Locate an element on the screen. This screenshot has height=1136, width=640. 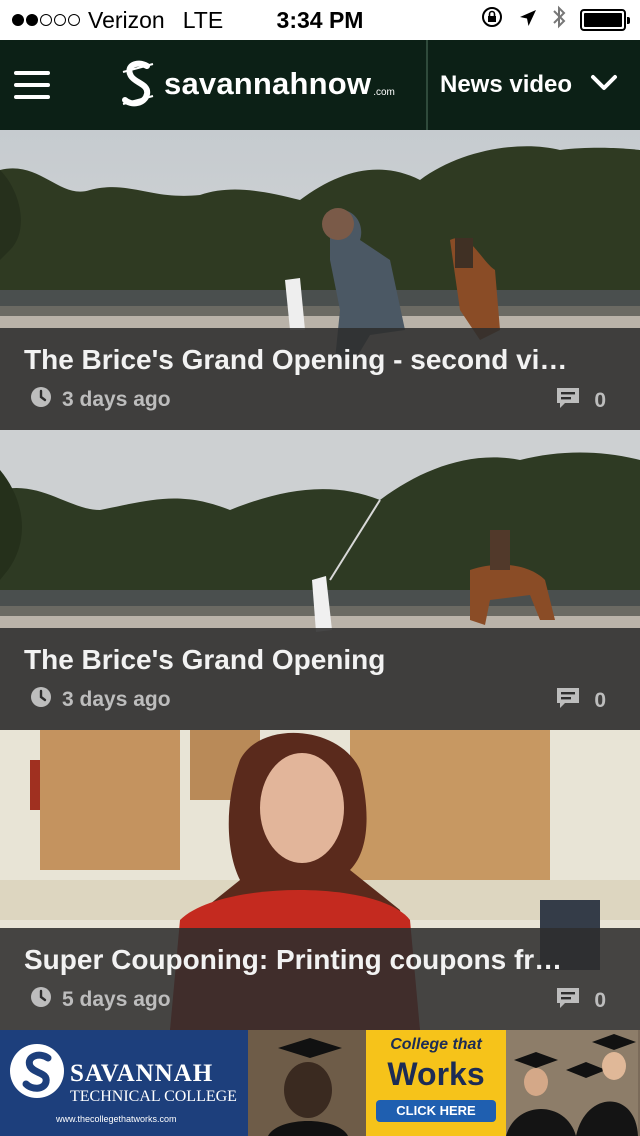
video-caption: The Brice's Grand Opening 3 days ago 0 is located at coordinates (320, 679).